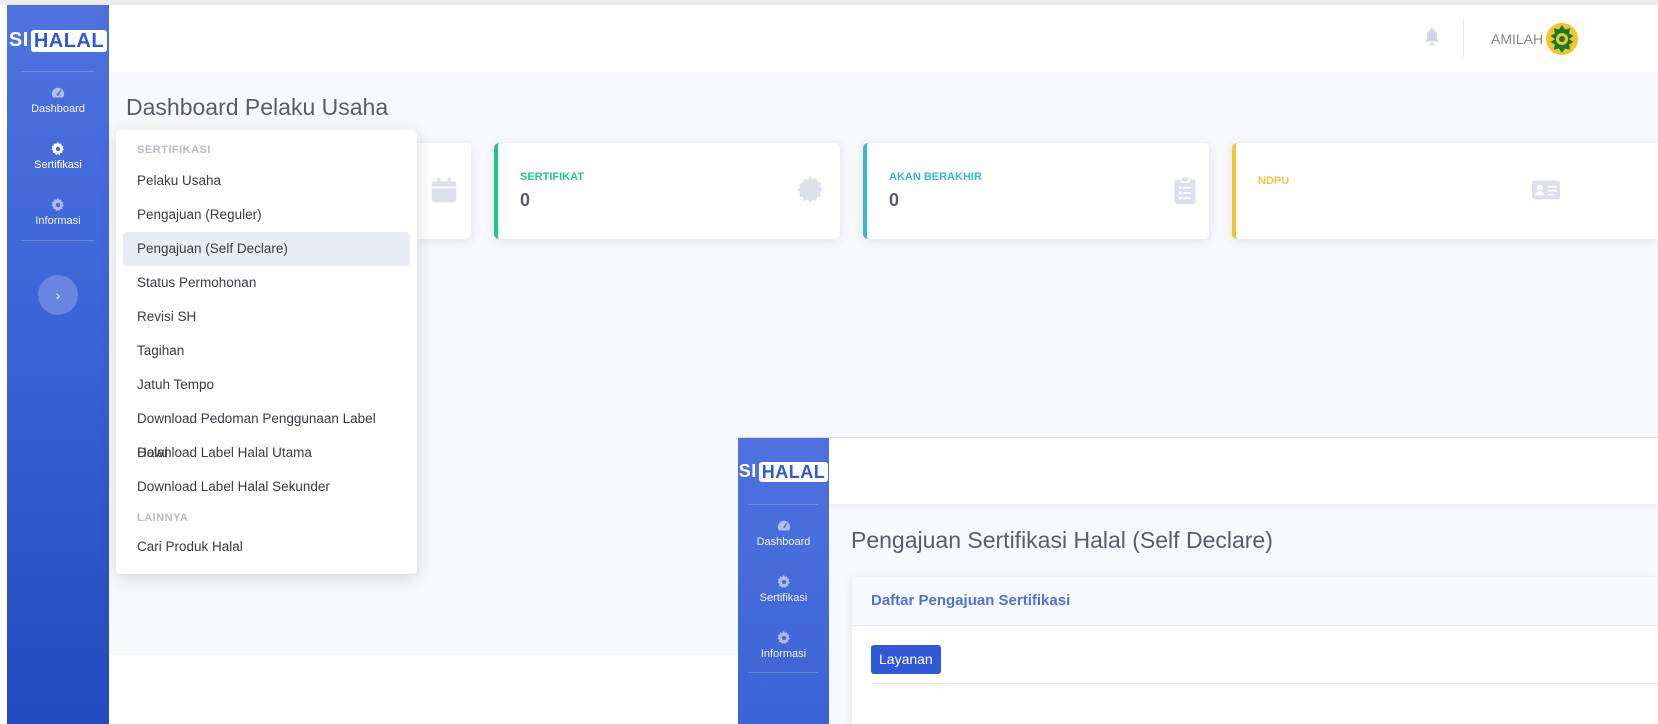  I want to click on overlay-card-header: Daftar Pengajuan Sertifikasi, so click(1255, 601).